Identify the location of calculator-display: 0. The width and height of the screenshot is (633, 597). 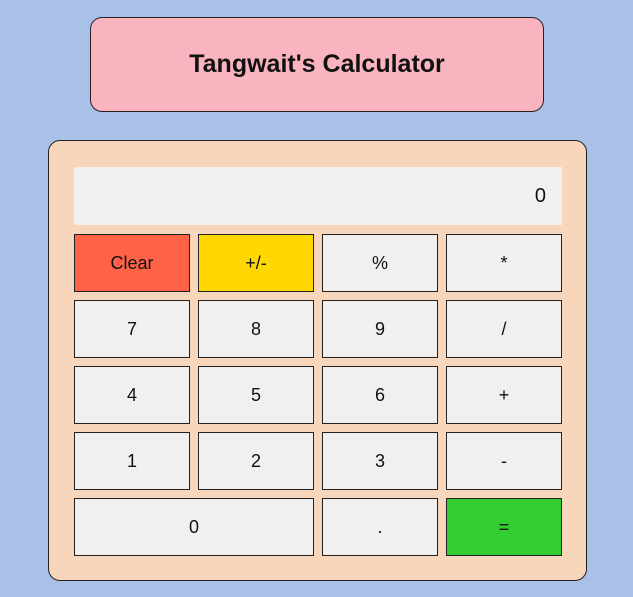
(318, 196).